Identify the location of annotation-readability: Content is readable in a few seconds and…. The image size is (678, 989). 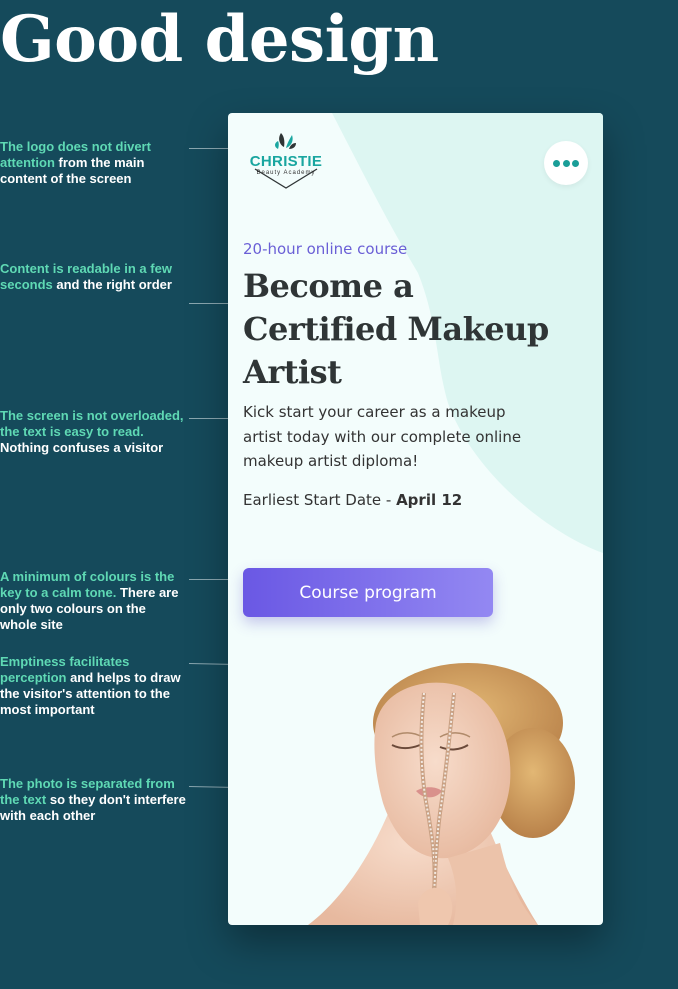
(86, 276).